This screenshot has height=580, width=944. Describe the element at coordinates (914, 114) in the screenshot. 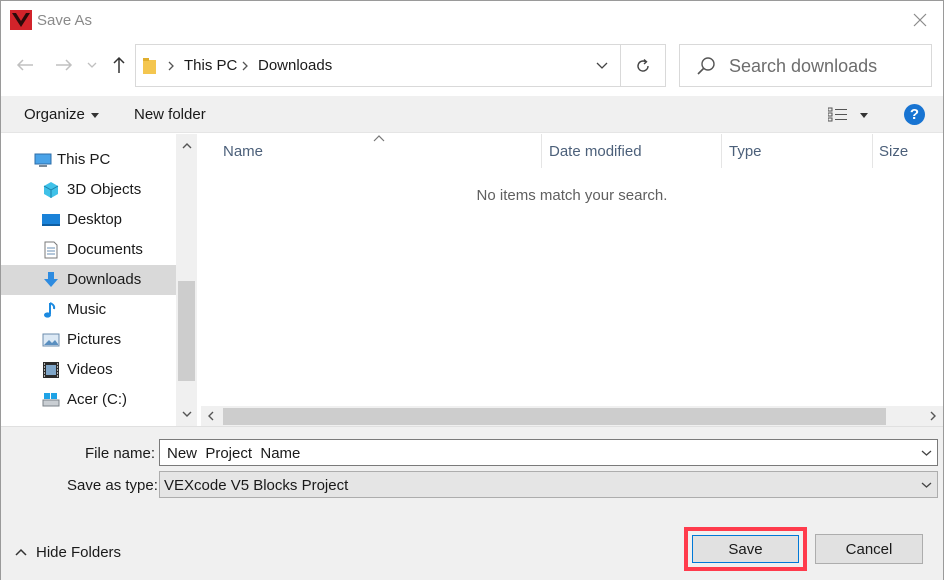

I see `help-button: ?` at that location.